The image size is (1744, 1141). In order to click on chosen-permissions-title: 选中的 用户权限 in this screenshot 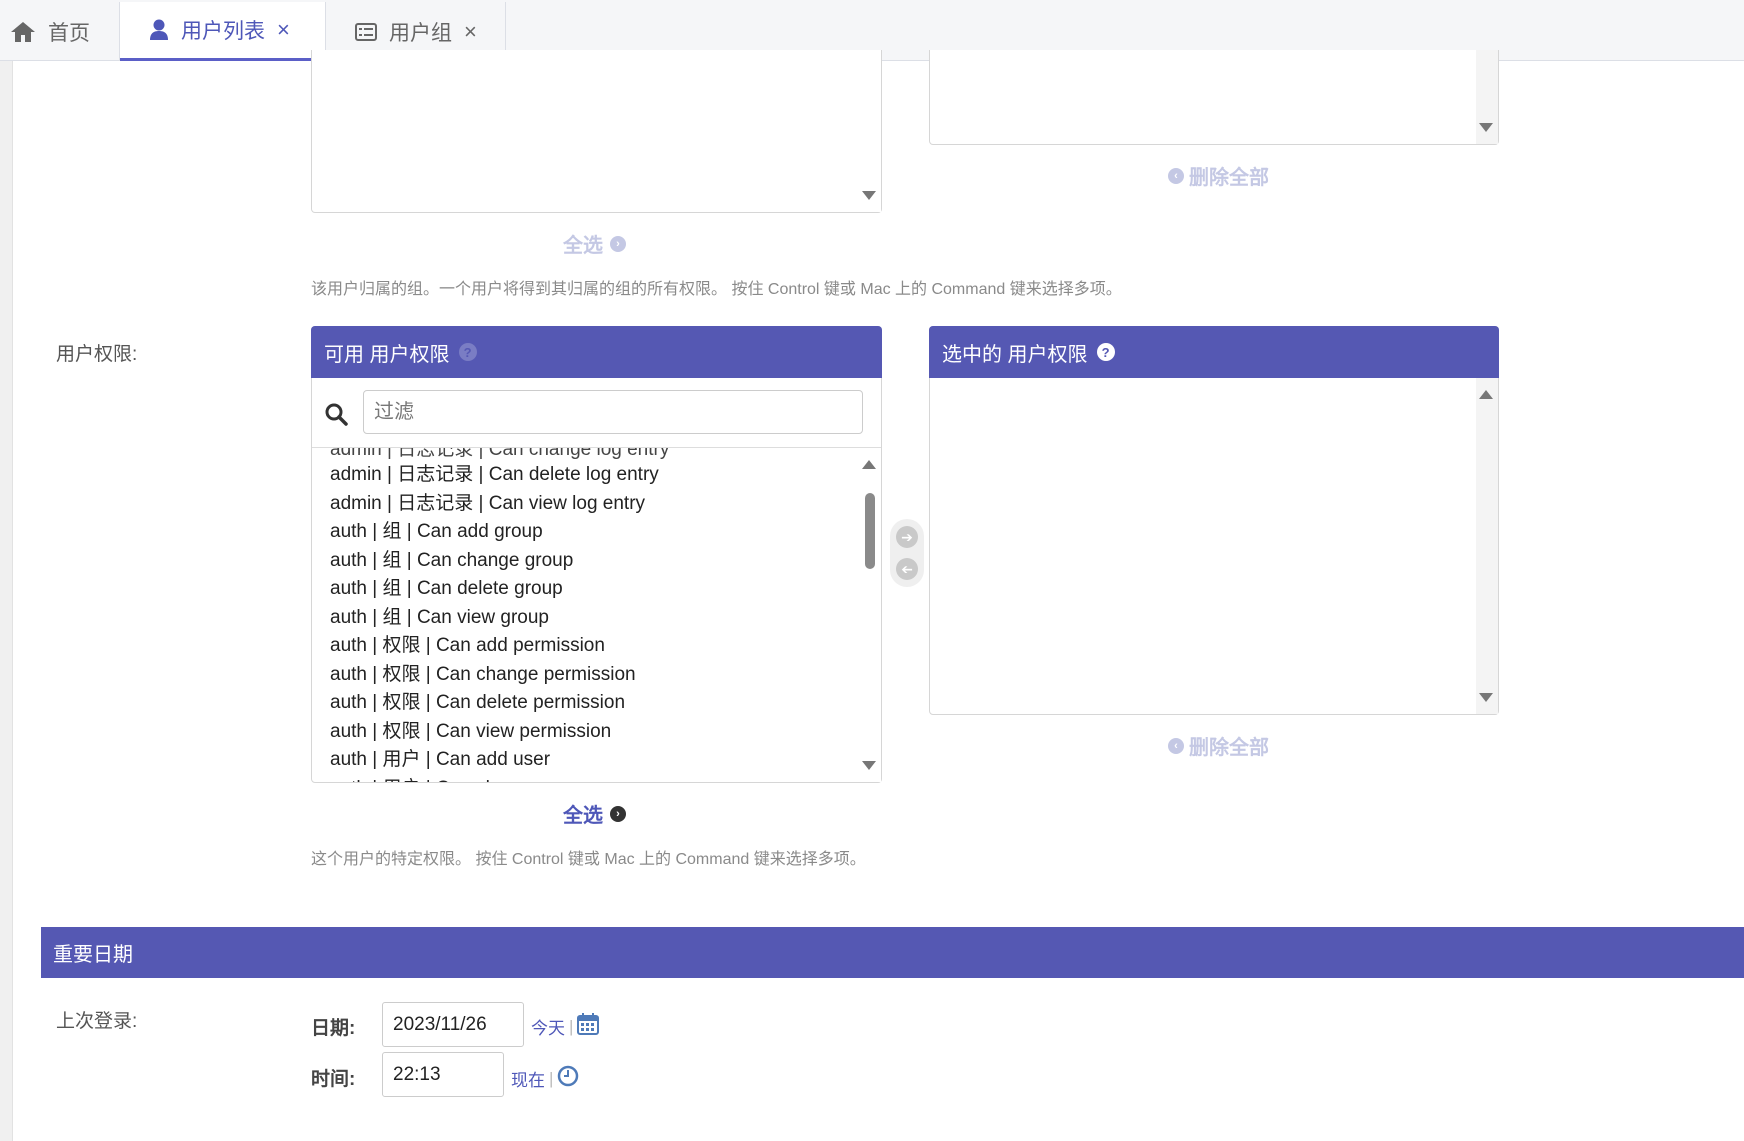, I will do `click(1015, 354)`.